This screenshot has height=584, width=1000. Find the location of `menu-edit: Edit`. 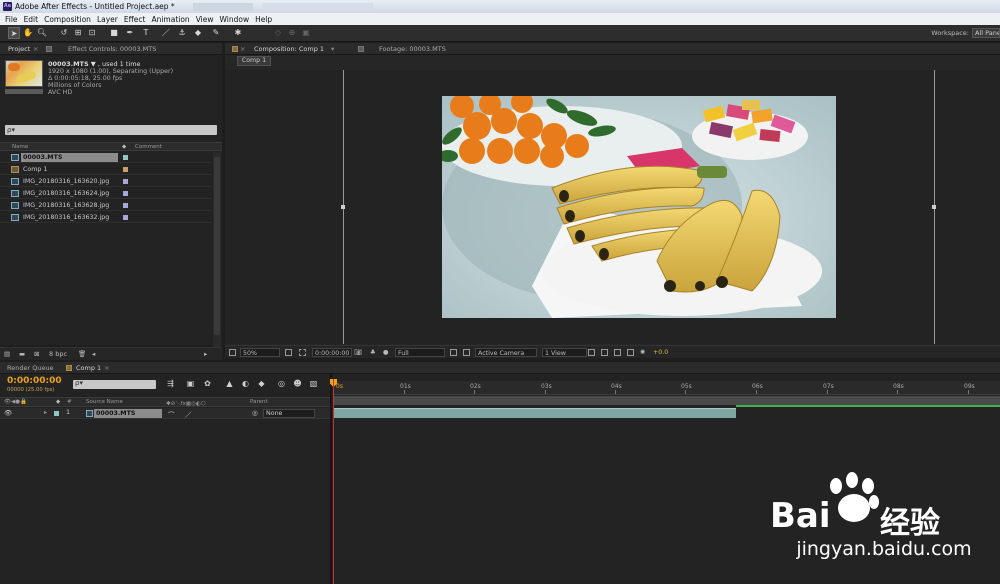

menu-edit: Edit is located at coordinates (31, 19).